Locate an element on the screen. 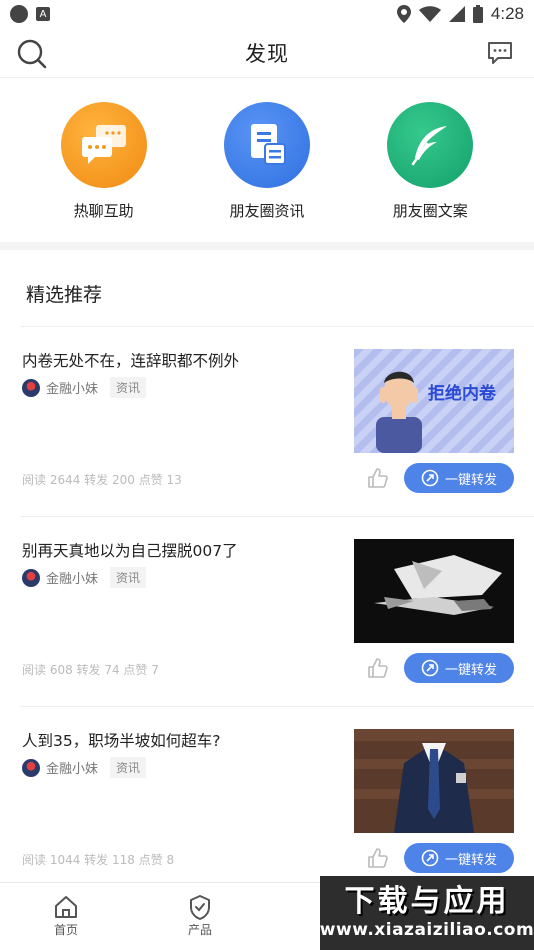 The image size is (534, 950). quick-entry-chat: 热聊互助 is located at coordinates (104, 172).